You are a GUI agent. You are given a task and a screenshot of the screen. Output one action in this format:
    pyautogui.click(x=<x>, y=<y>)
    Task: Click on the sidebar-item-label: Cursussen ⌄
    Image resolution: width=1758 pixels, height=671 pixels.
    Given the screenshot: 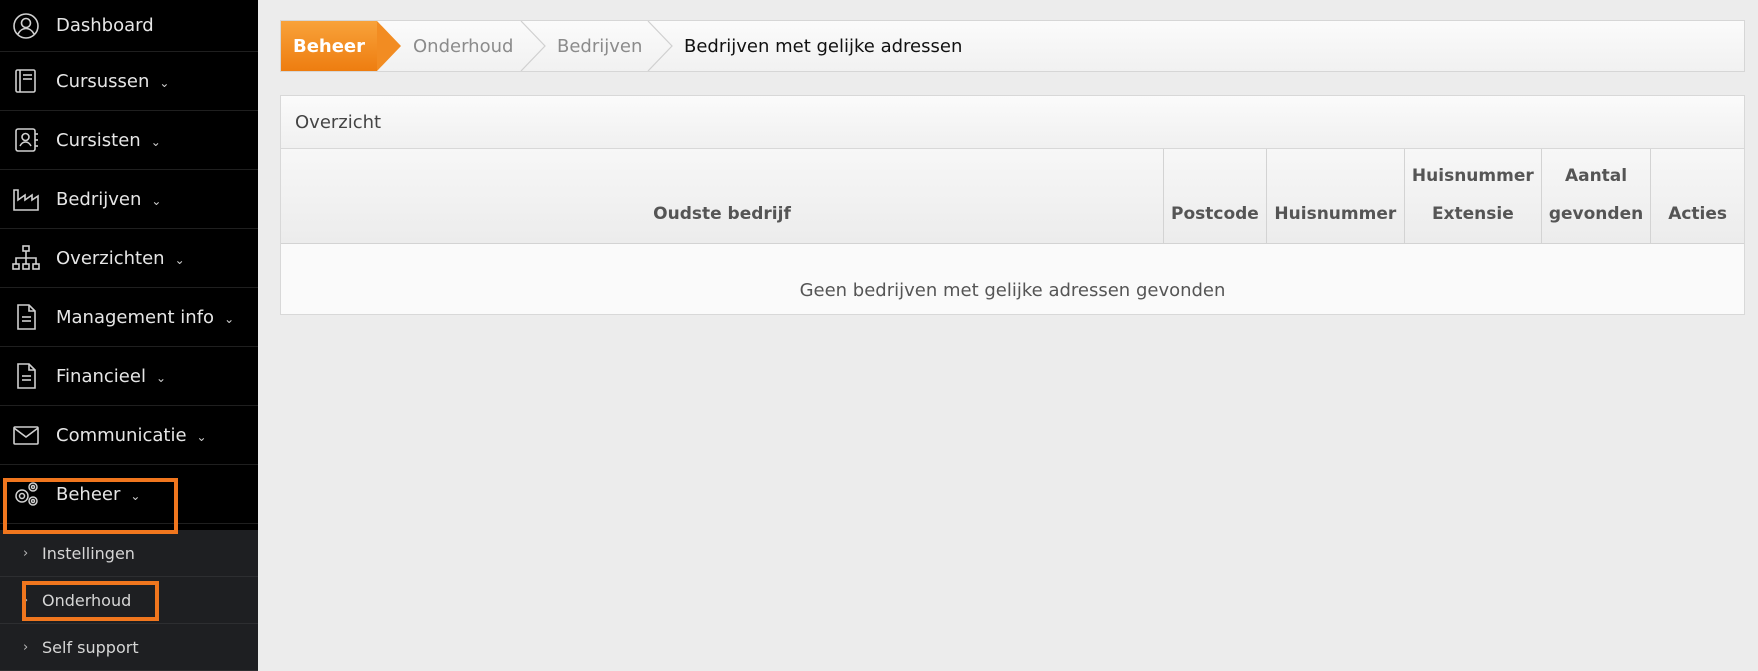 What is the action you would take?
    pyautogui.click(x=113, y=81)
    